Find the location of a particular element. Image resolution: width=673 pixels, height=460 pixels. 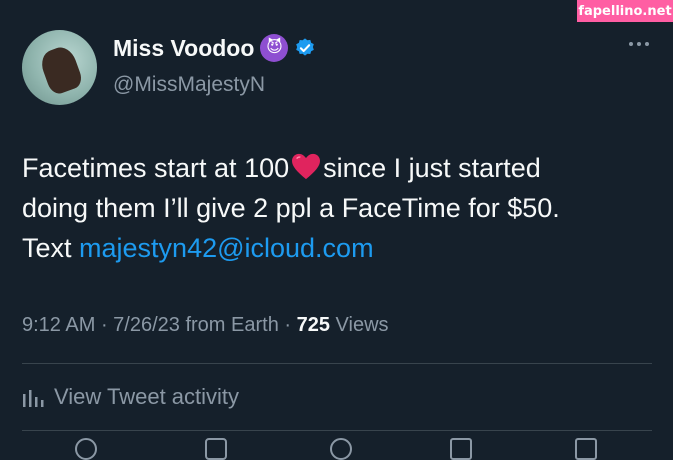

view-tweet-activity-button: View Tweet activity is located at coordinates (130, 397).